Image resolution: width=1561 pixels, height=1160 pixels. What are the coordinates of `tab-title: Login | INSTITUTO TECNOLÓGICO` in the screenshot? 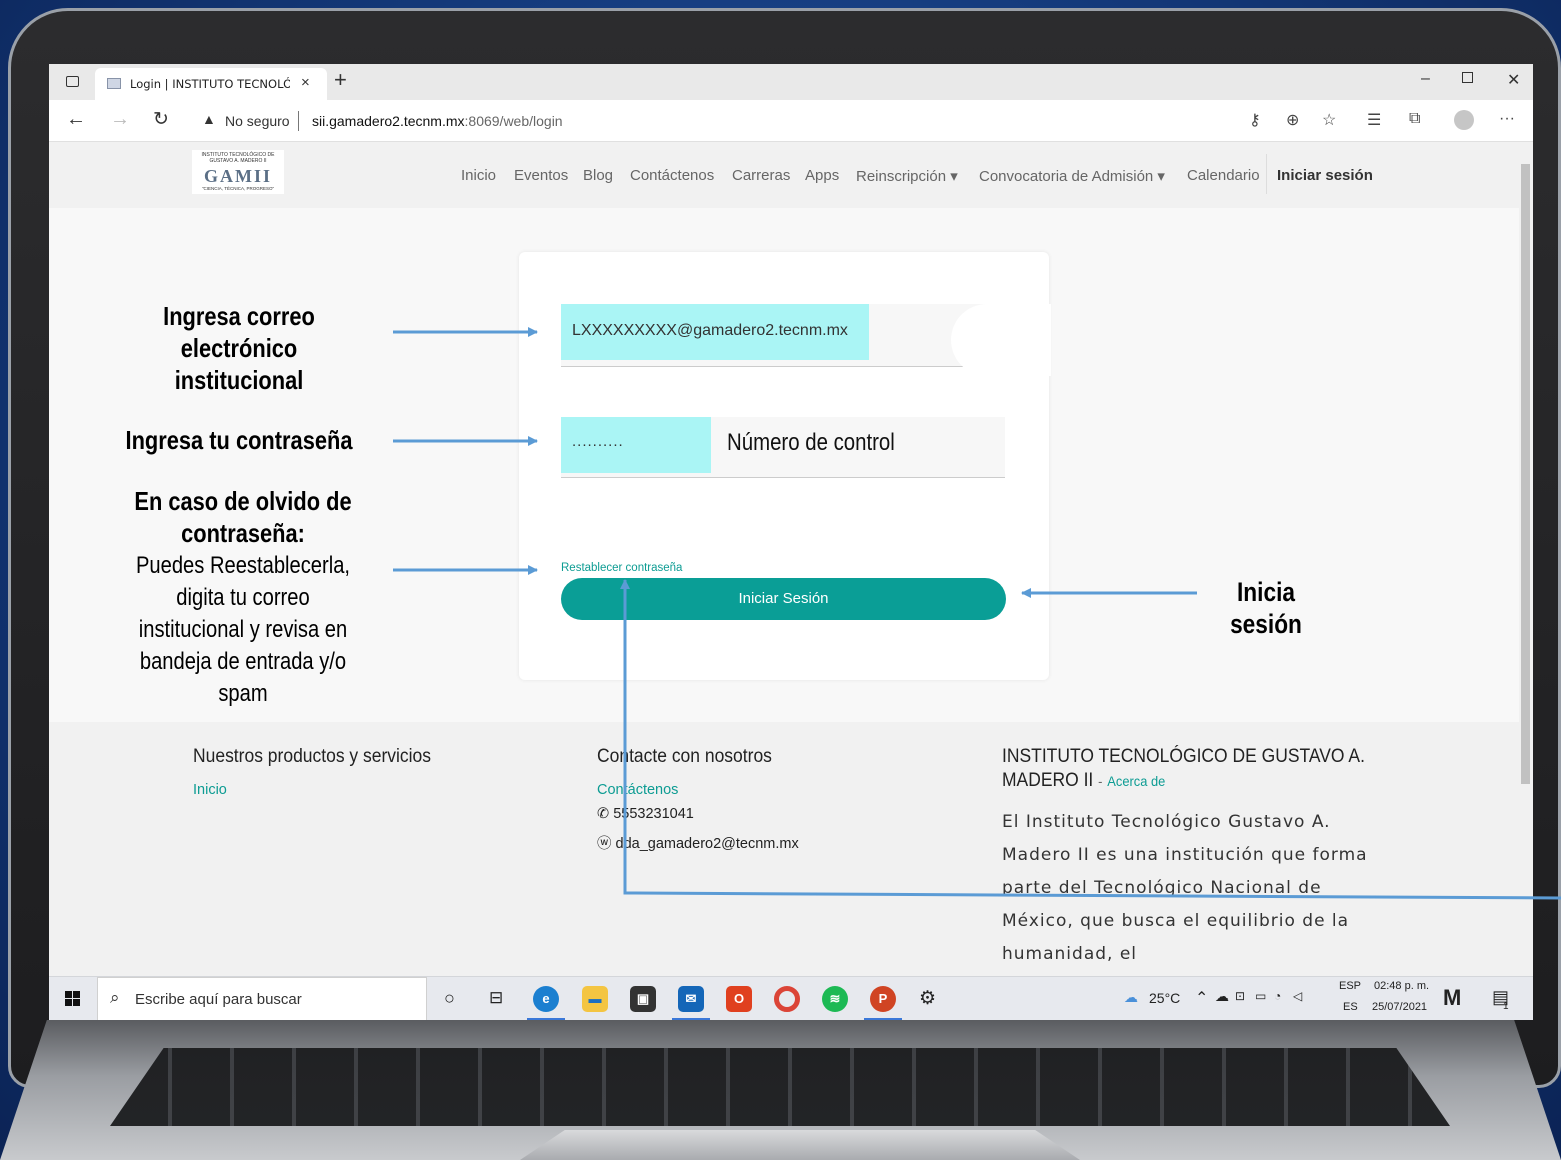 It's located at (210, 84).